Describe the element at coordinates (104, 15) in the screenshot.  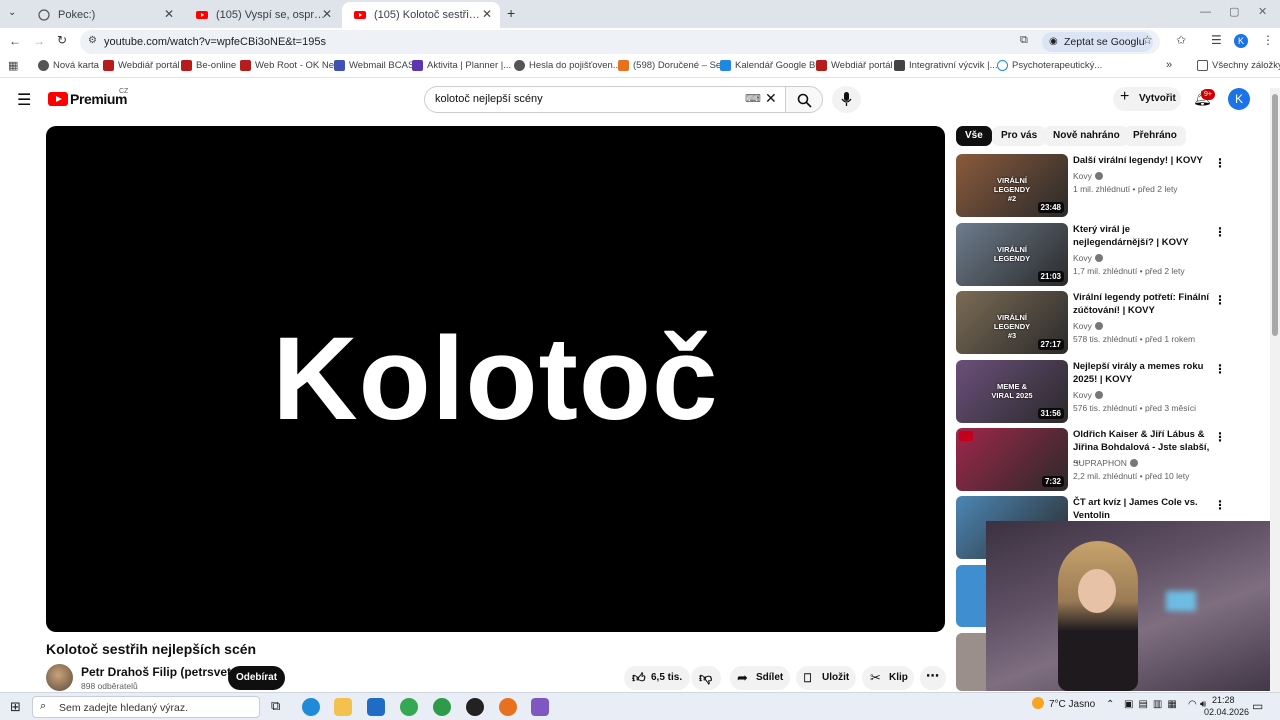
I see `tab-pokec: Pokec:) ✕` at that location.